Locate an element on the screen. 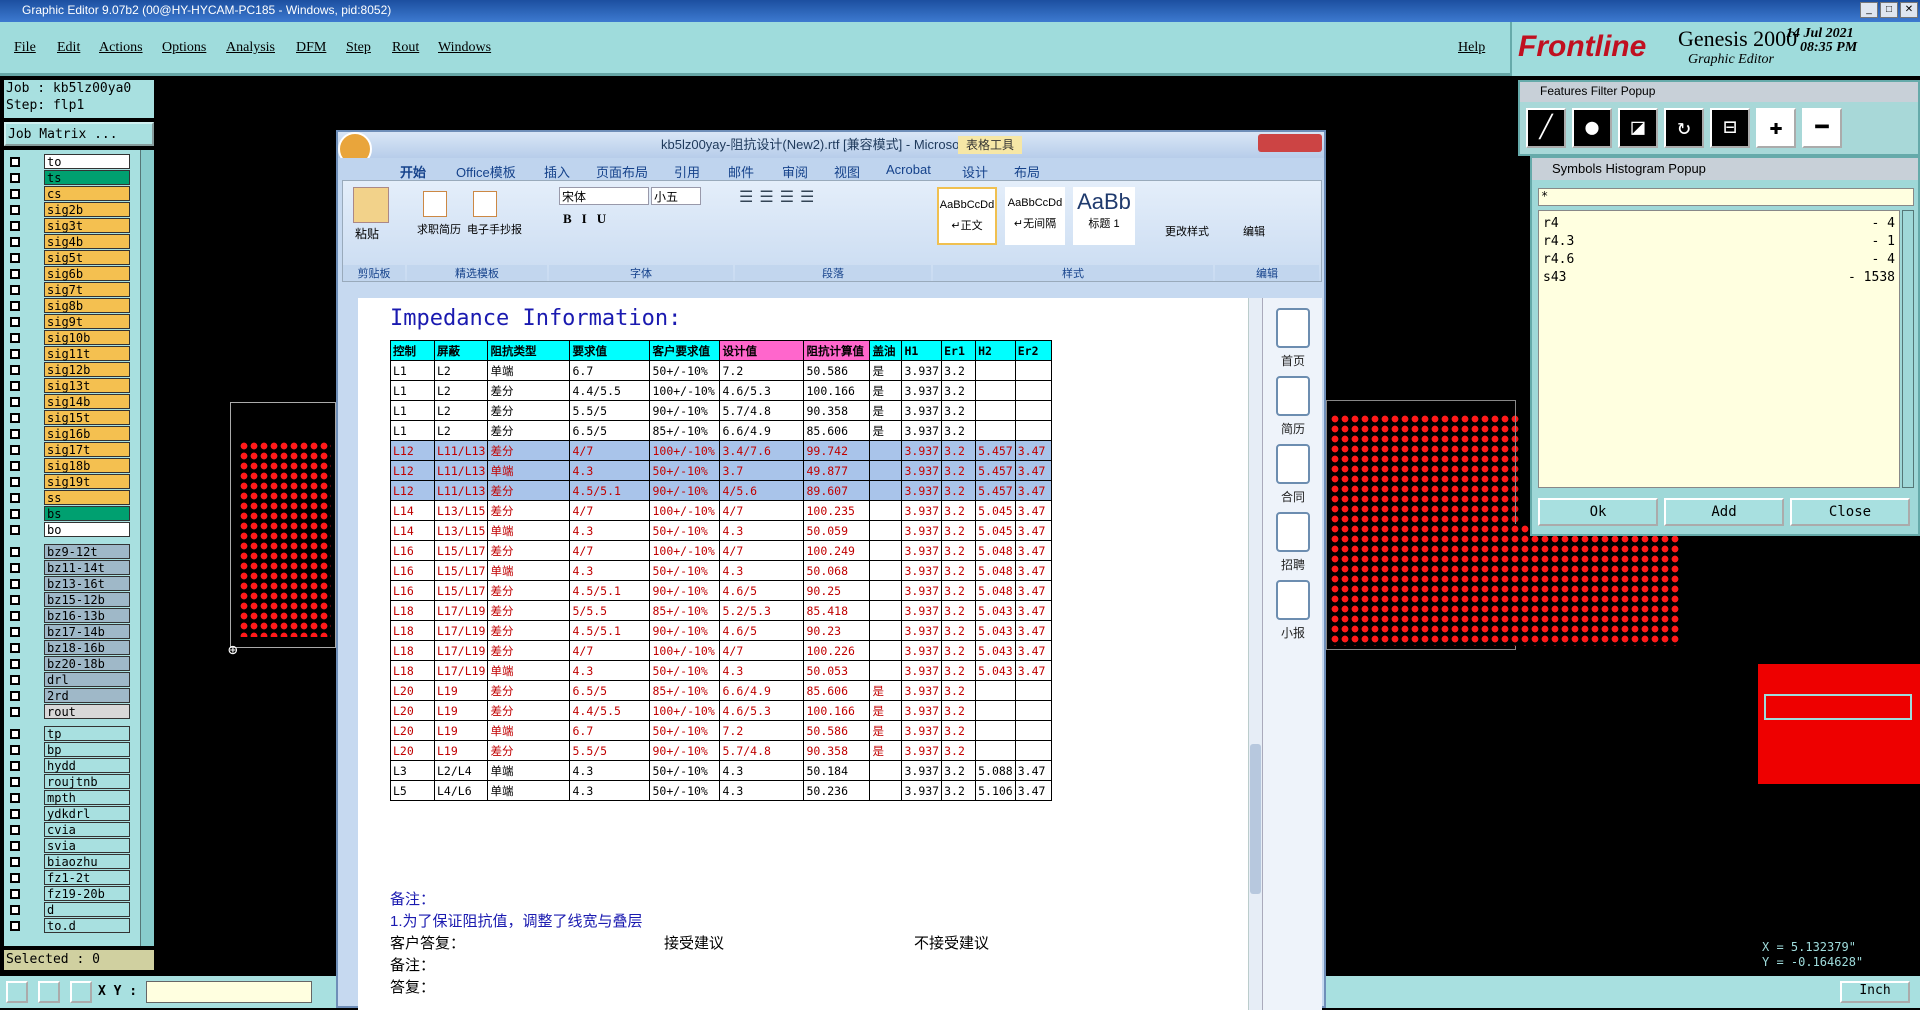 This screenshot has height=1010, width=1920. add-button: Add is located at coordinates (1724, 512).